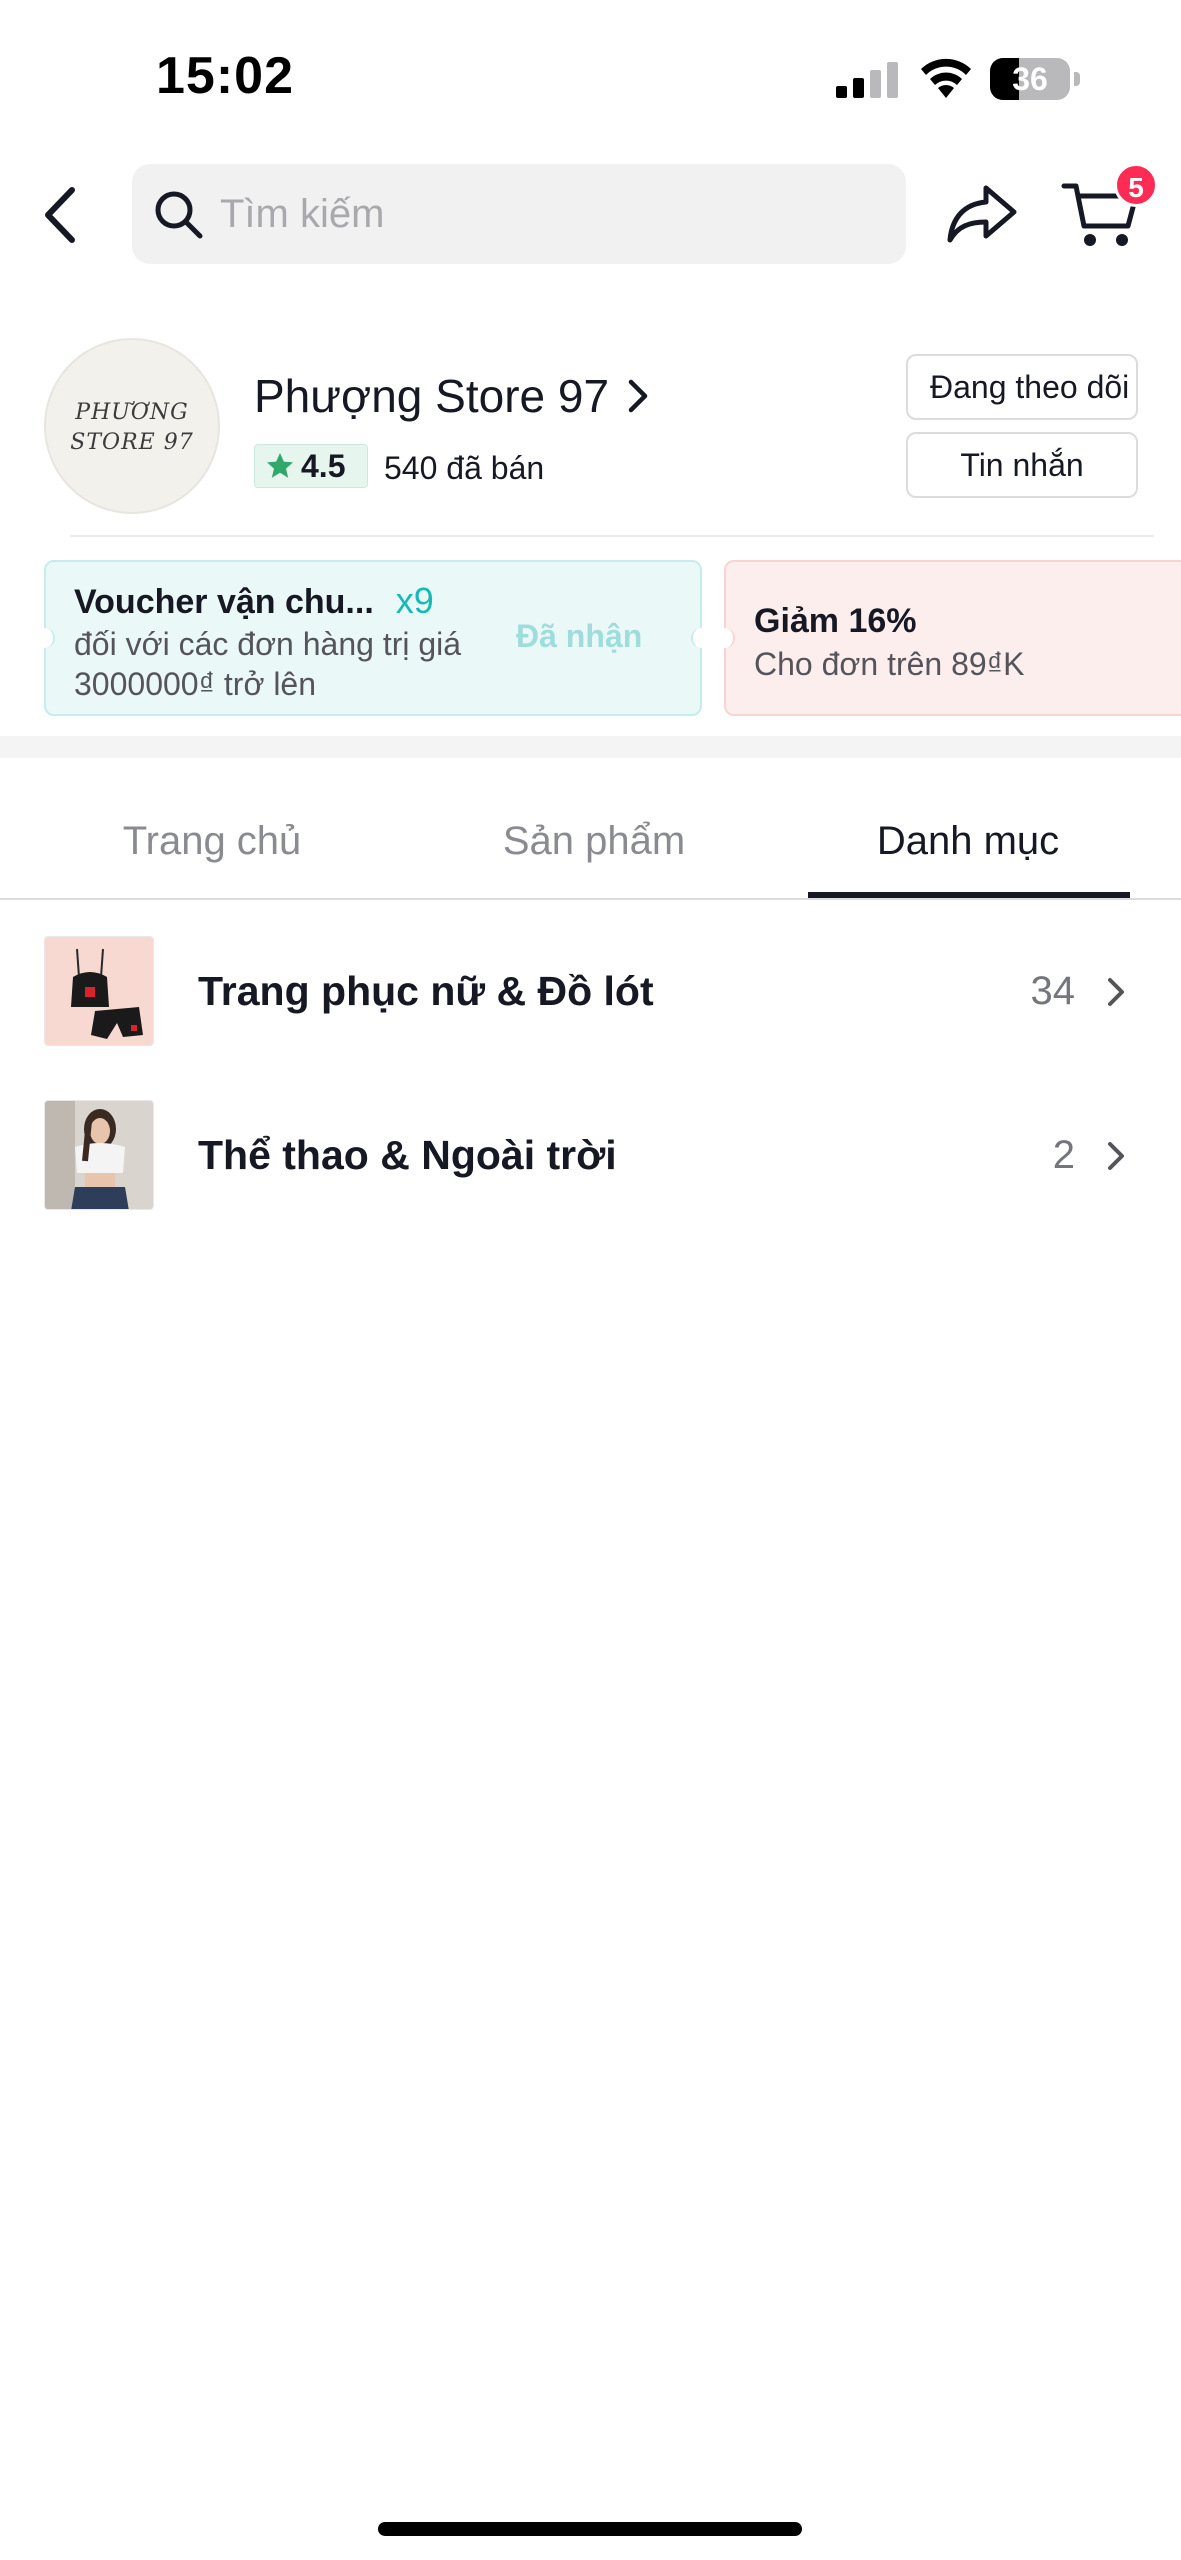 The image size is (1181, 2560). Describe the element at coordinates (1063, 1155) in the screenshot. I see `category-count: 2` at that location.